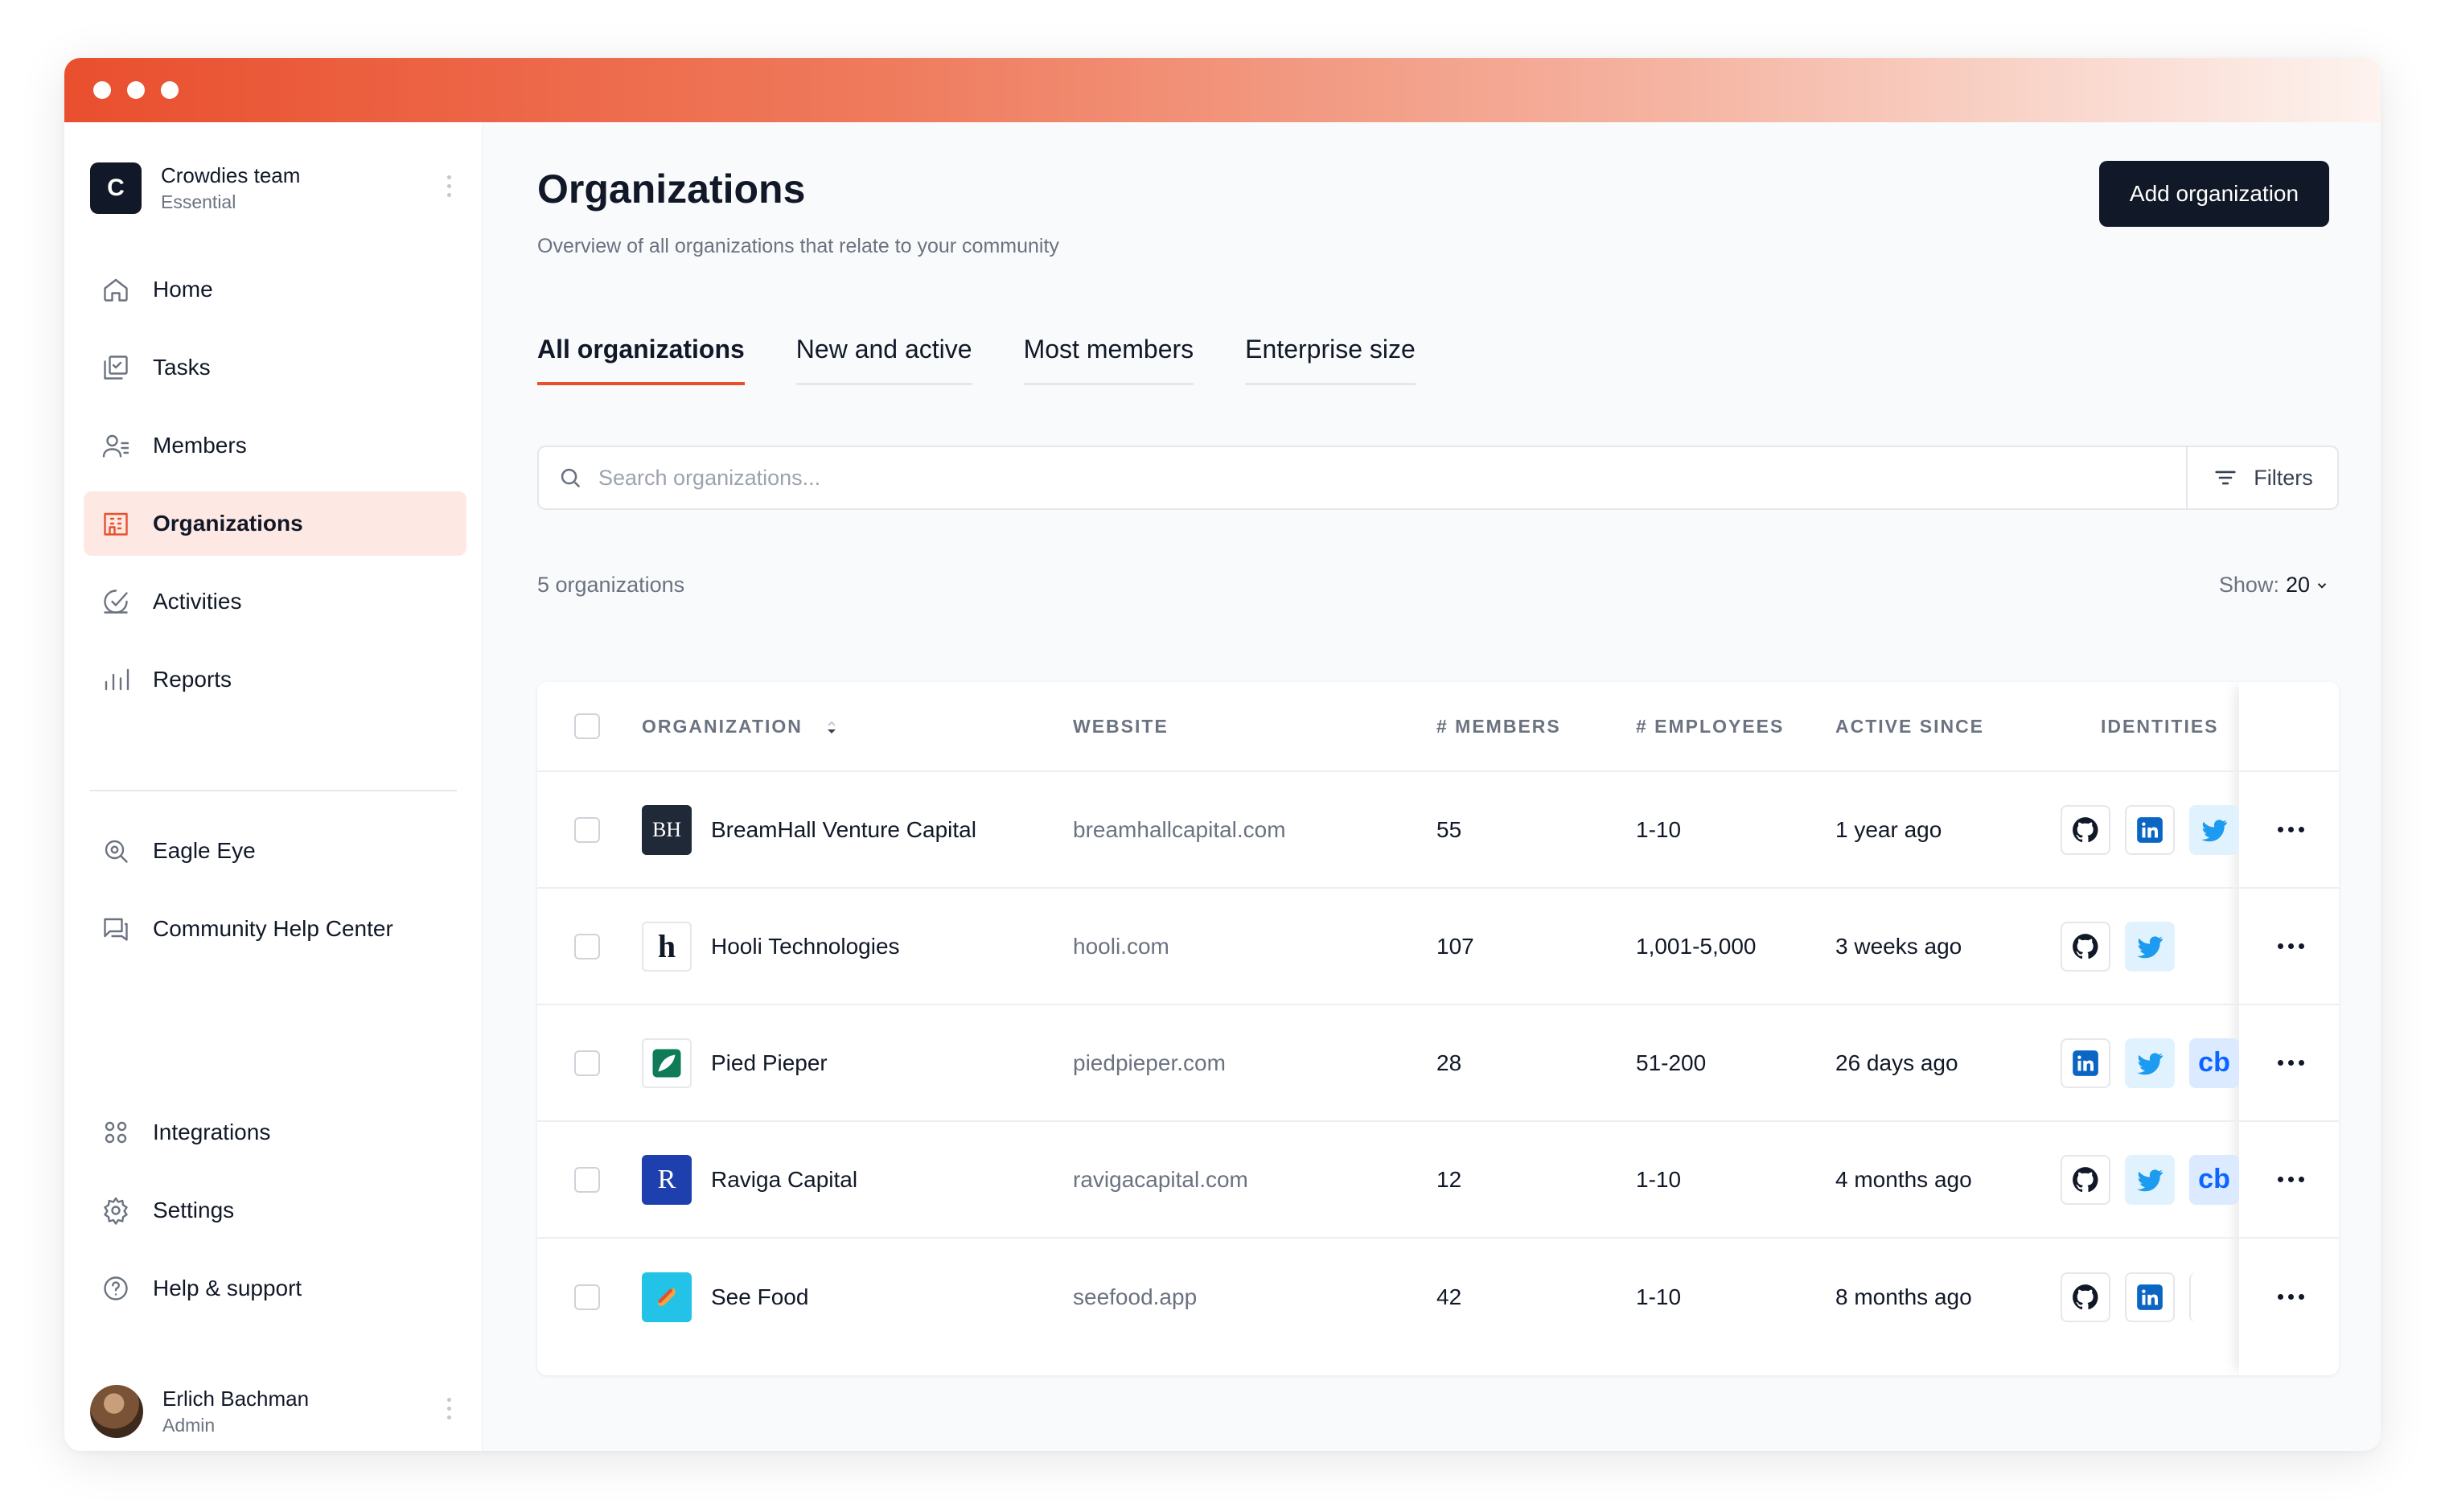 The image size is (2445, 1512). What do you see at coordinates (2274, 586) in the screenshot?
I see `page-size-select: Show: 20` at bounding box center [2274, 586].